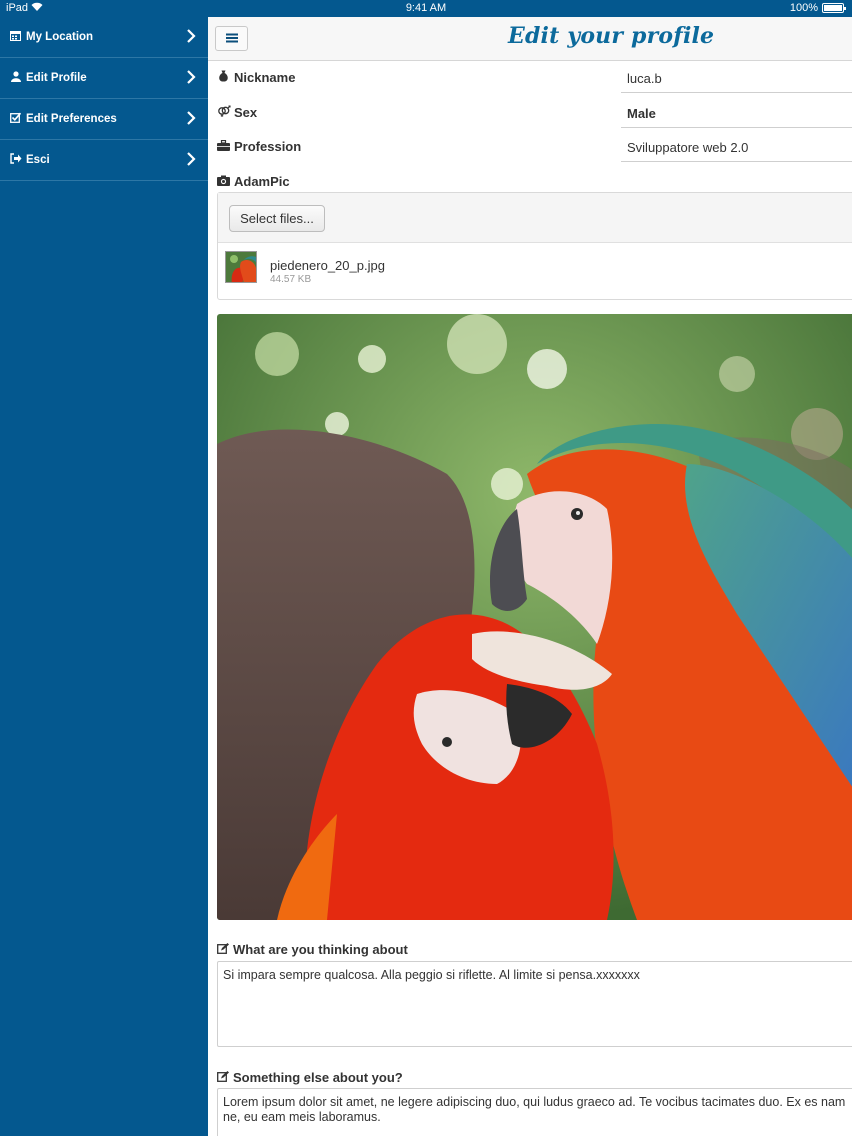 Image resolution: width=852 pixels, height=1136 pixels. What do you see at coordinates (312, 949) in the screenshot?
I see `thinking-label: What are you thinking about` at bounding box center [312, 949].